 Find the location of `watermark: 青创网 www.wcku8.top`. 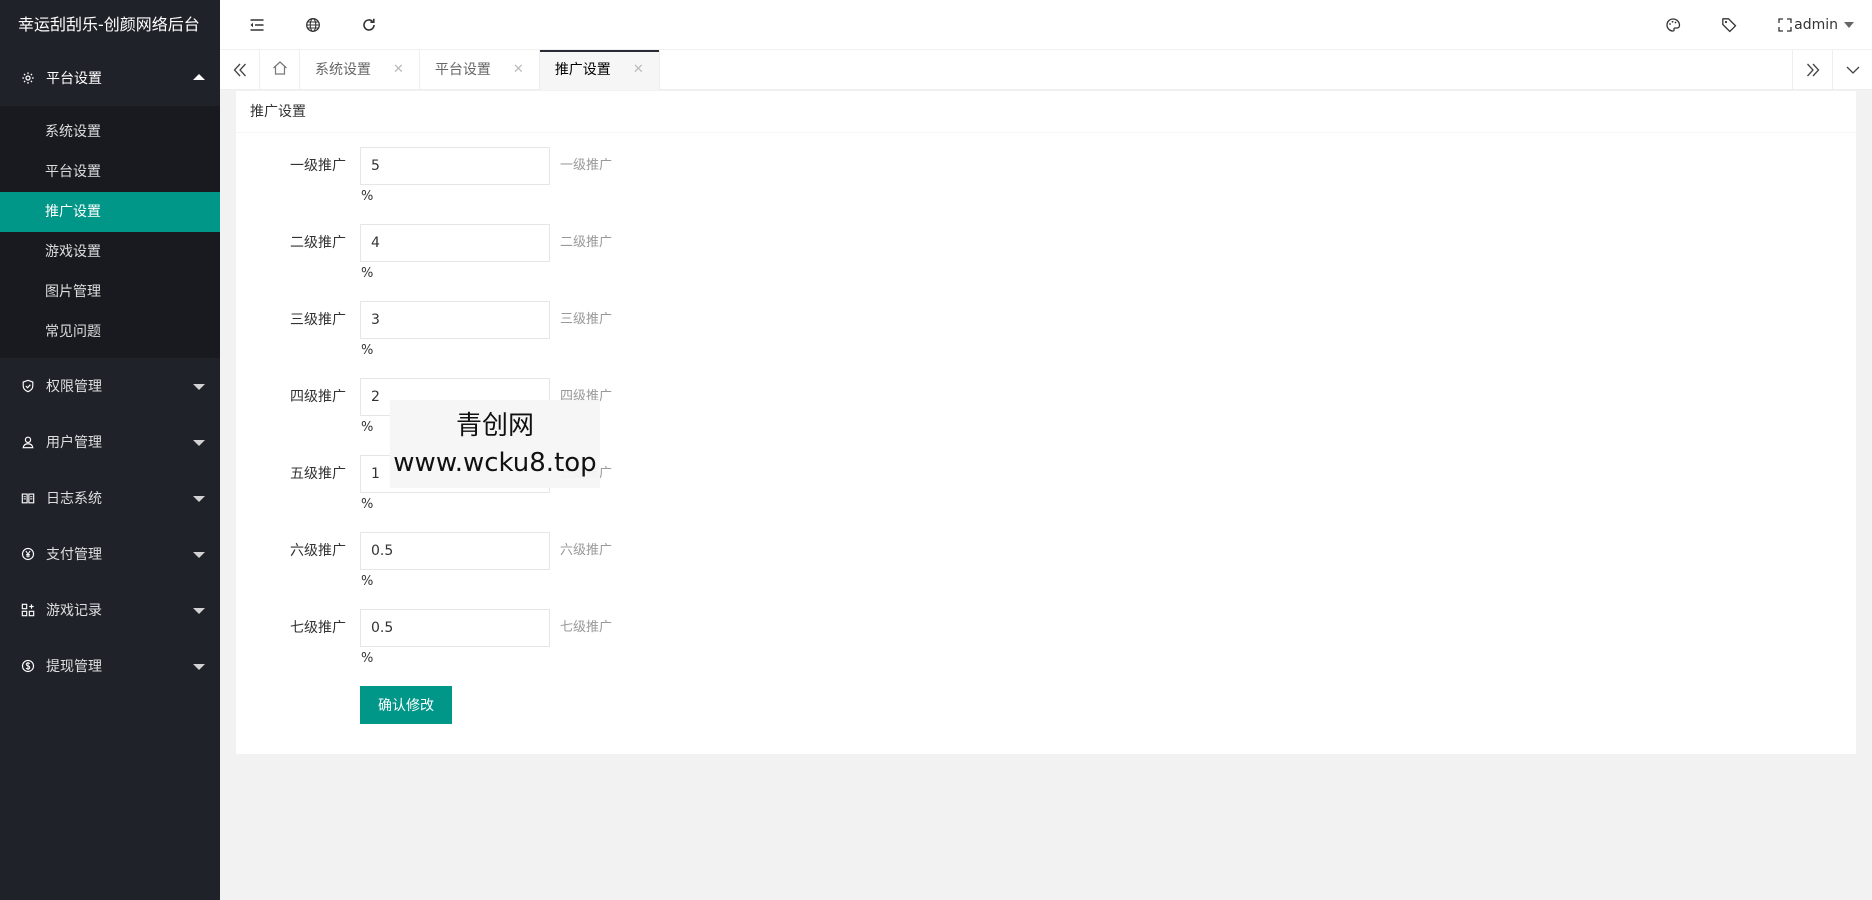

watermark: 青创网 www.wcku8.top is located at coordinates (495, 444).